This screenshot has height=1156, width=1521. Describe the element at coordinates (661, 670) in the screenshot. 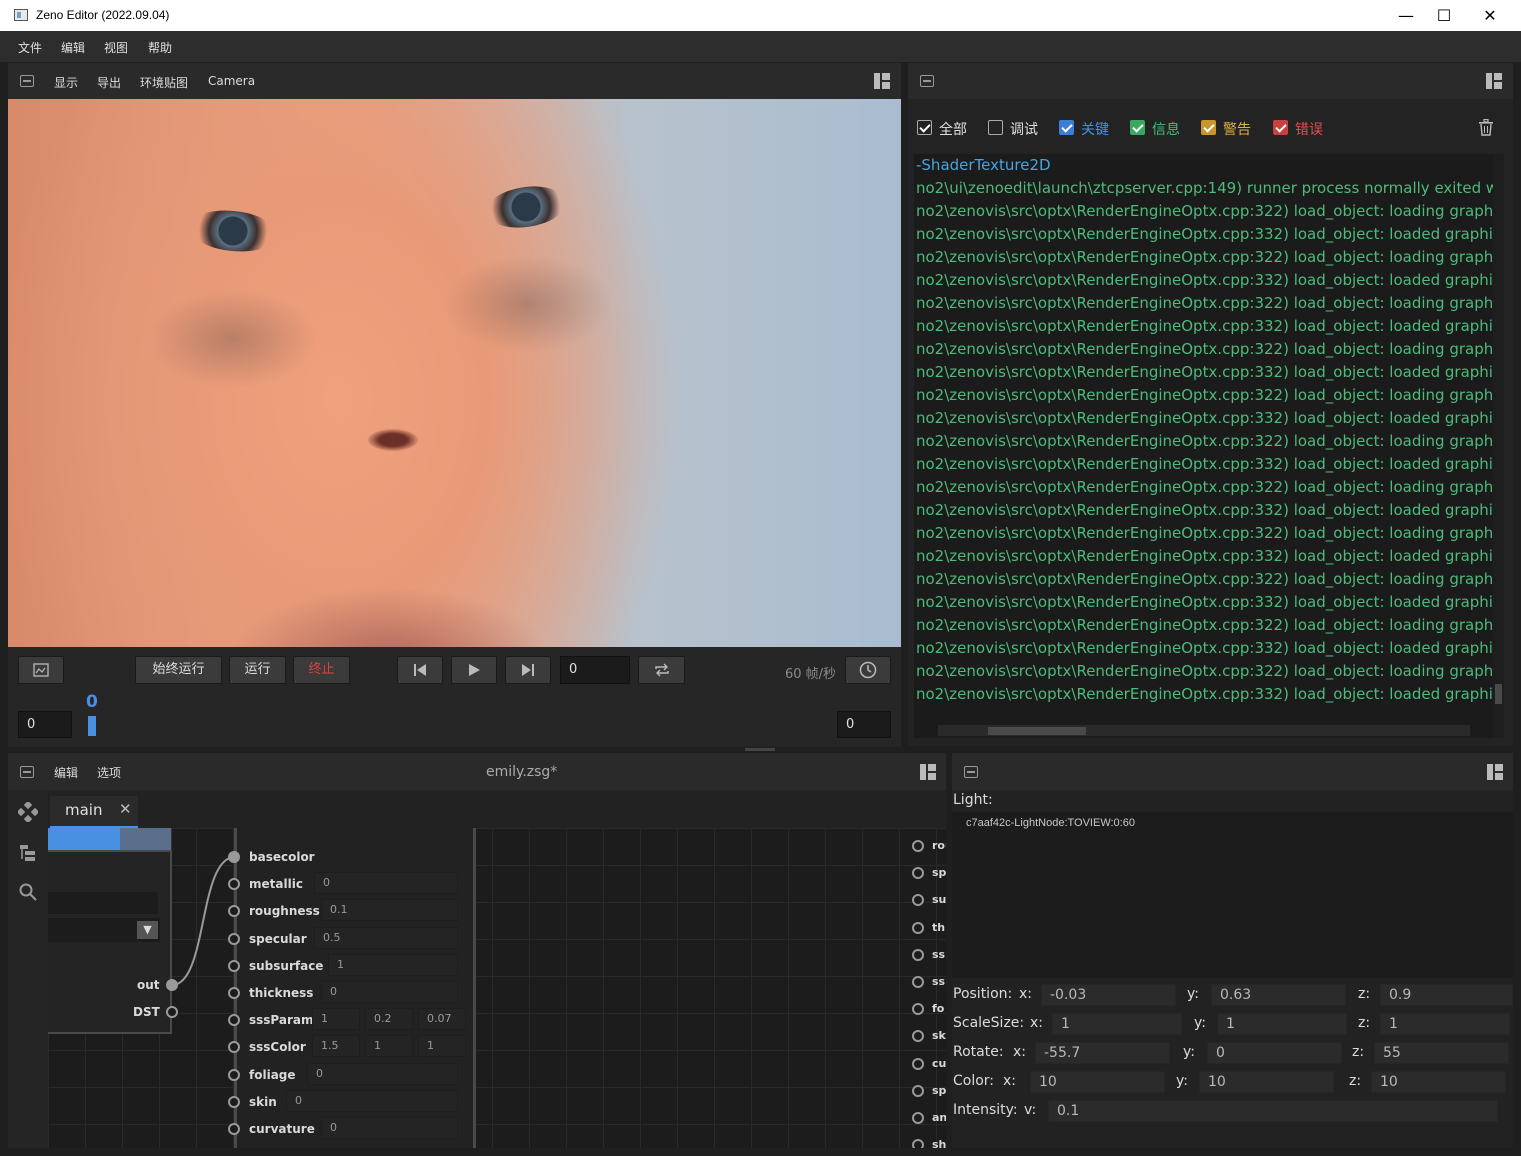

I see `loop-button` at that location.